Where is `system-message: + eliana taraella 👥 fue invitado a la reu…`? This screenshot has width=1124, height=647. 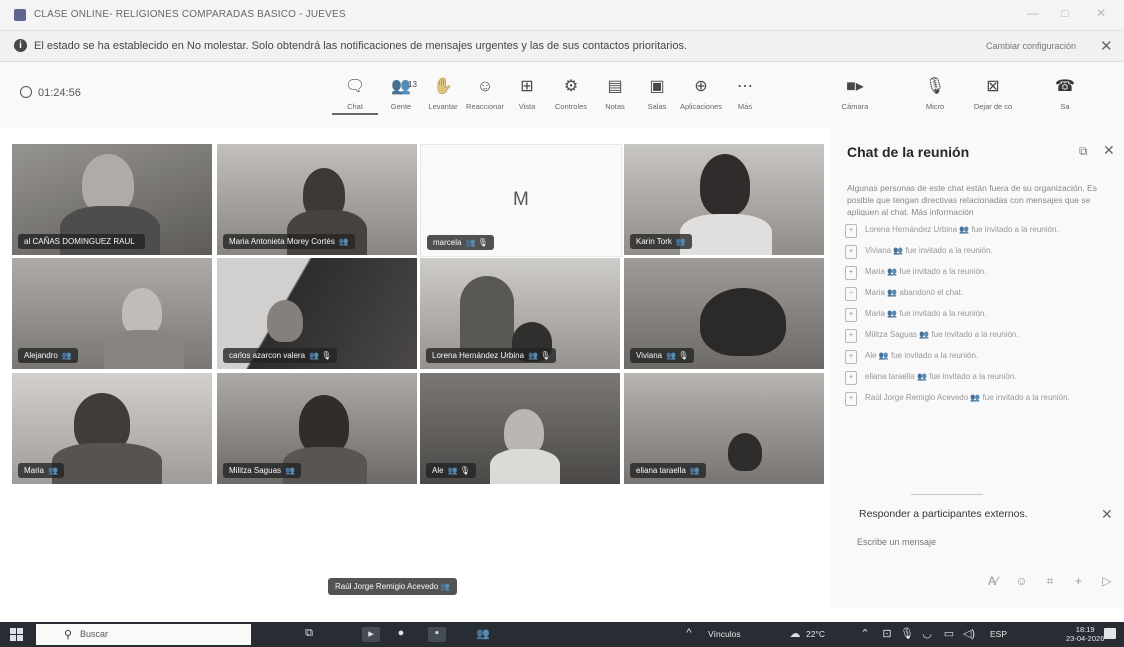
system-message: + eliana taraella 👥 fue invitado a la reu… is located at coordinates (978, 378).